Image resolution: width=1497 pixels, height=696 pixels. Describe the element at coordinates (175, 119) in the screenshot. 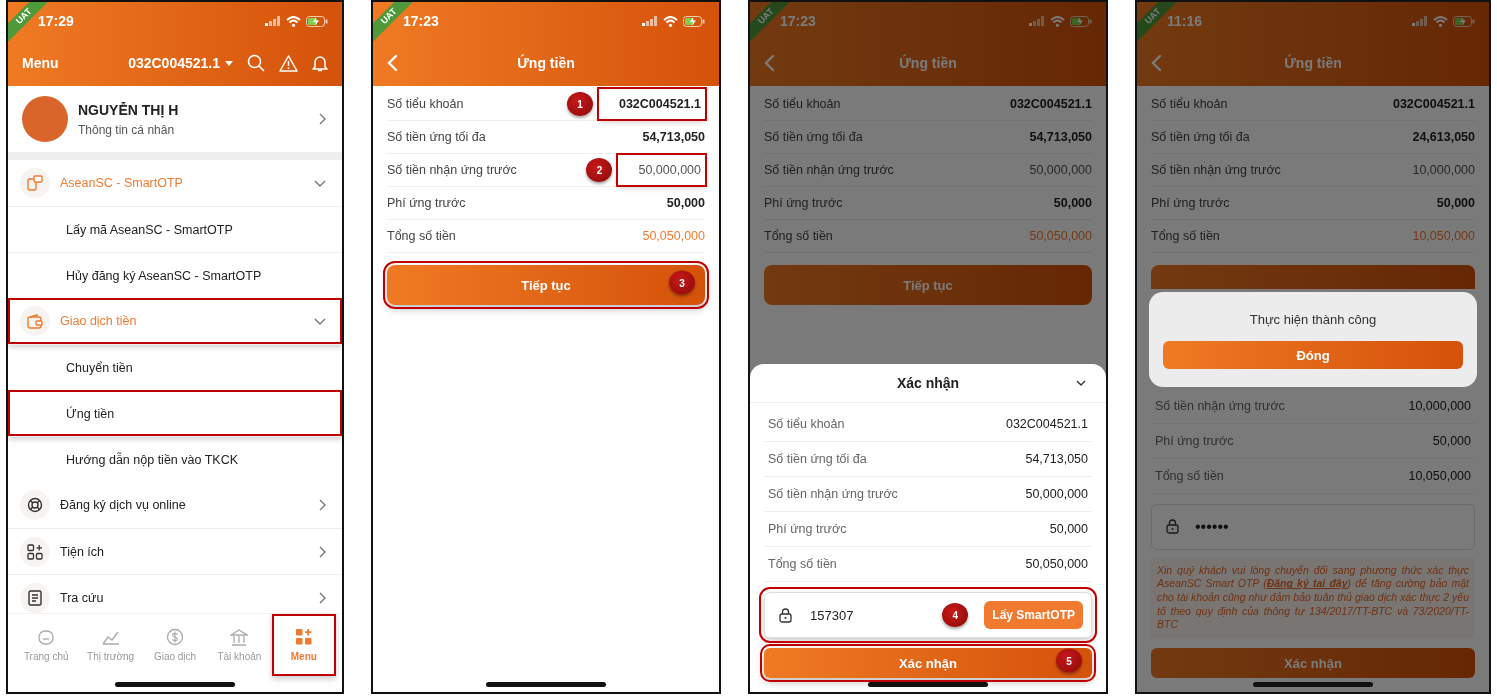

I see `profile-row: NGUYỄN THỊ H Thông tin cá nhân` at that location.